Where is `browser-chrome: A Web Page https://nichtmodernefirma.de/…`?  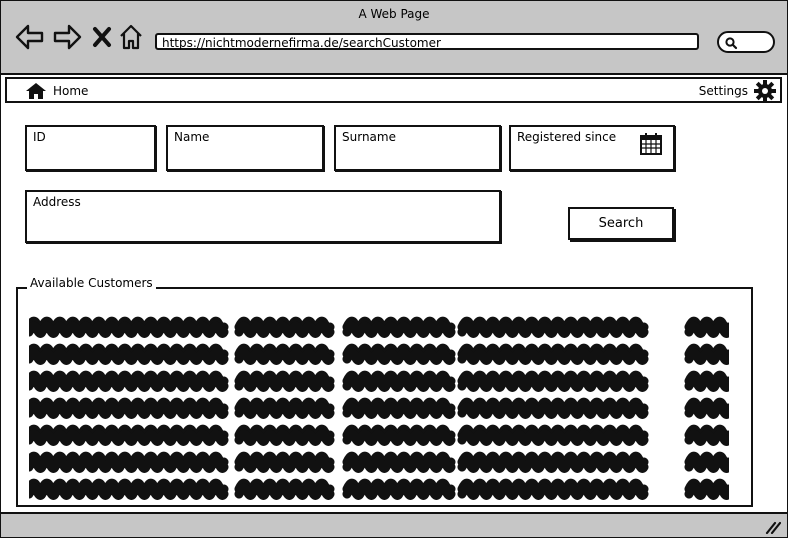
browser-chrome: A Web Page https://nichtmodernefirma.de/… is located at coordinates (394, 38).